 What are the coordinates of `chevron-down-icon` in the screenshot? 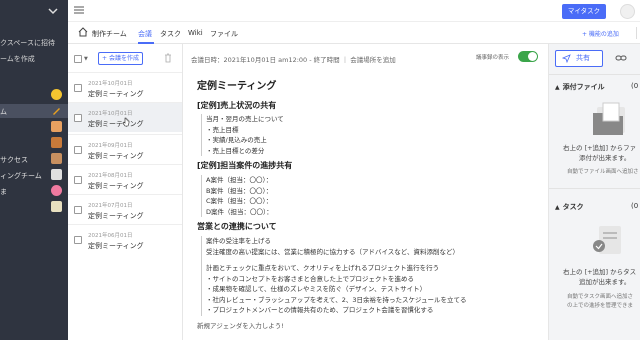 It's located at (53, 11).